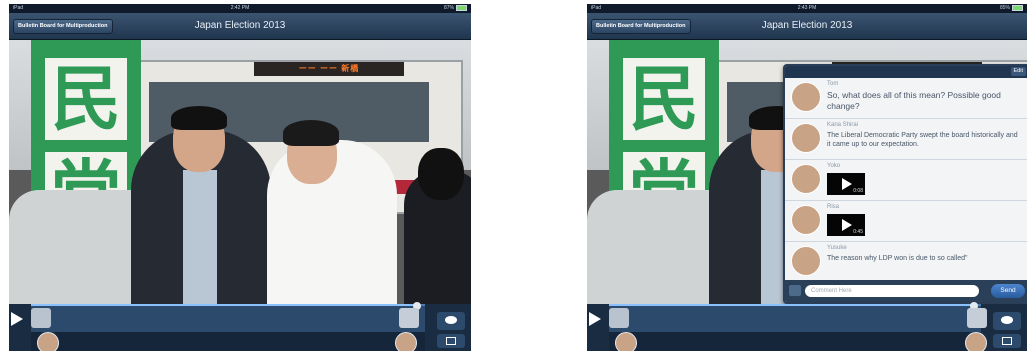  What do you see at coordinates (441, 174) in the screenshot?
I see `head` at bounding box center [441, 174].